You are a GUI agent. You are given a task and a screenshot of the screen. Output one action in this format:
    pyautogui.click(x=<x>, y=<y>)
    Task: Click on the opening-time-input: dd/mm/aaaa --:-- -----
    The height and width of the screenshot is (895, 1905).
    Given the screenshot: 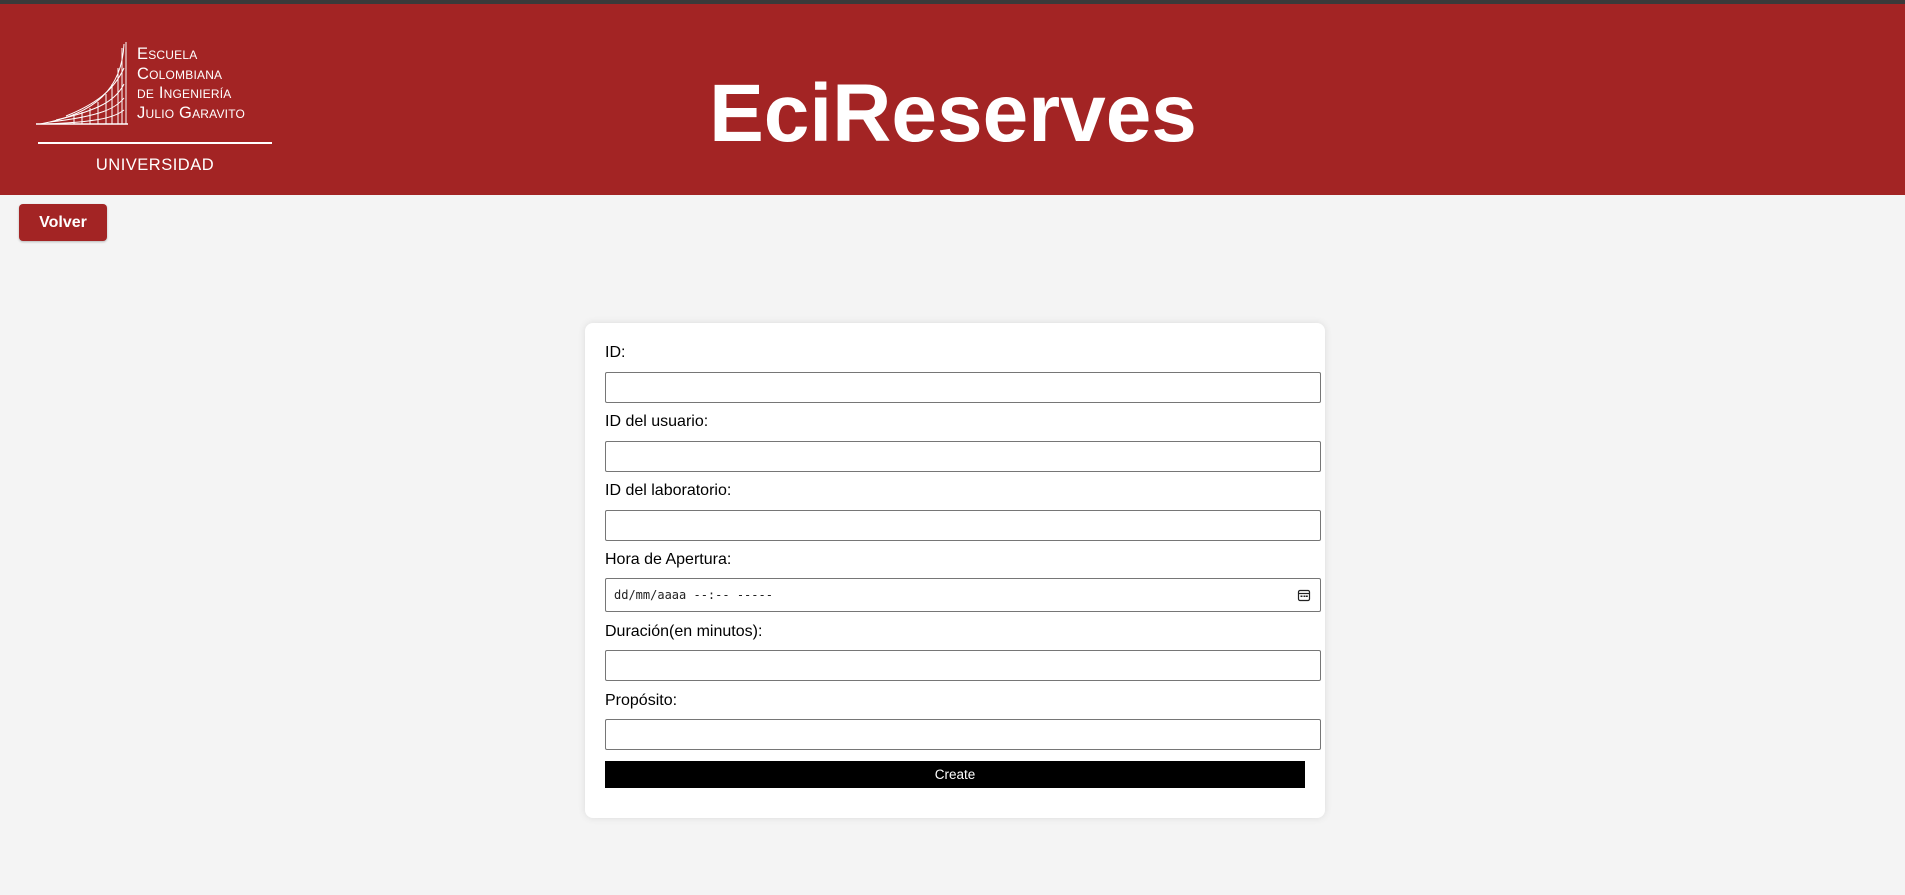 What is the action you would take?
    pyautogui.click(x=963, y=595)
    